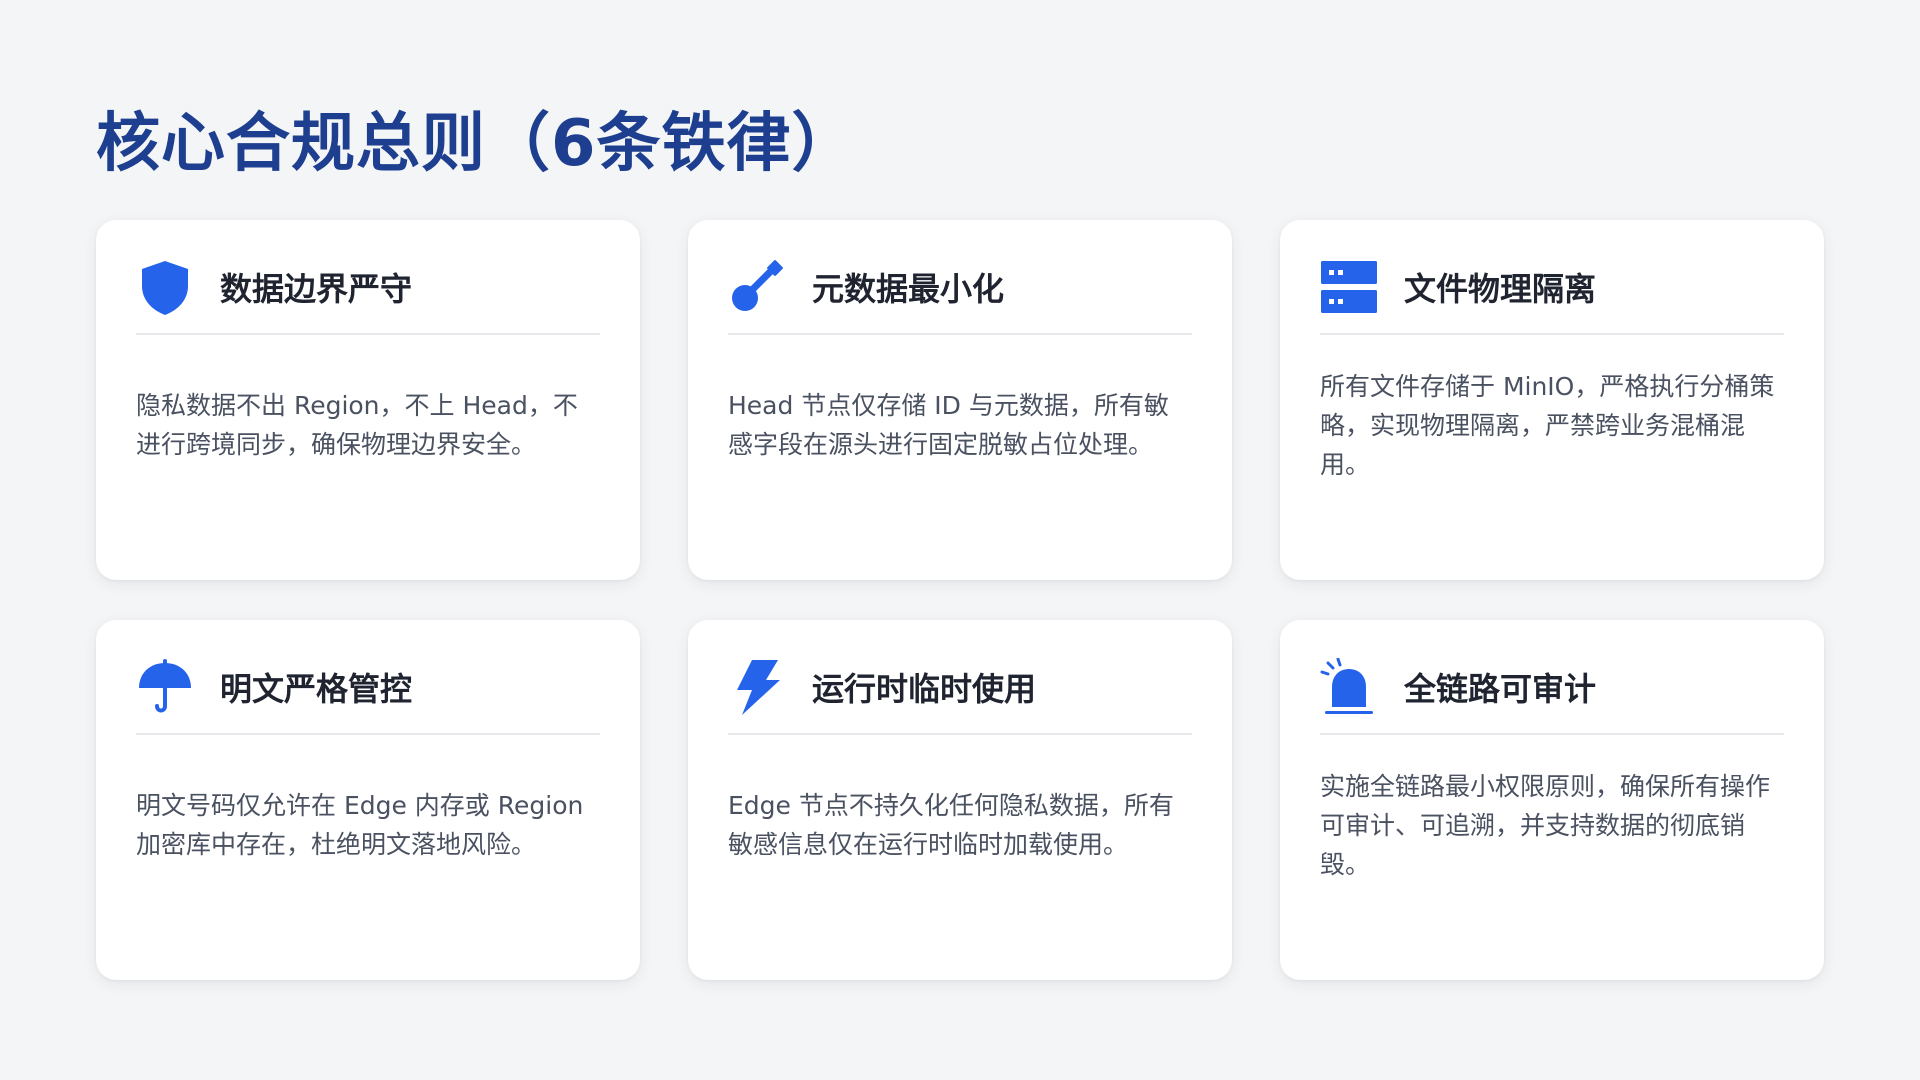  What do you see at coordinates (757, 287) in the screenshot?
I see `key-icon` at bounding box center [757, 287].